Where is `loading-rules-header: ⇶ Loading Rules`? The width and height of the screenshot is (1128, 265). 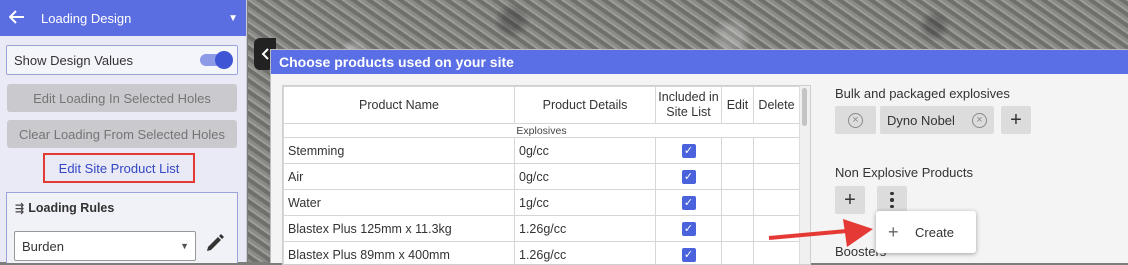 loading-rules-header: ⇶ Loading Rules is located at coordinates (126, 208).